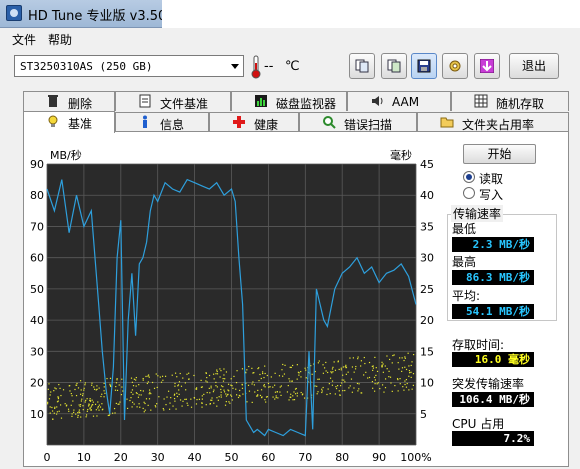 The image size is (580, 469). I want to click on write-radio, so click(469, 193).